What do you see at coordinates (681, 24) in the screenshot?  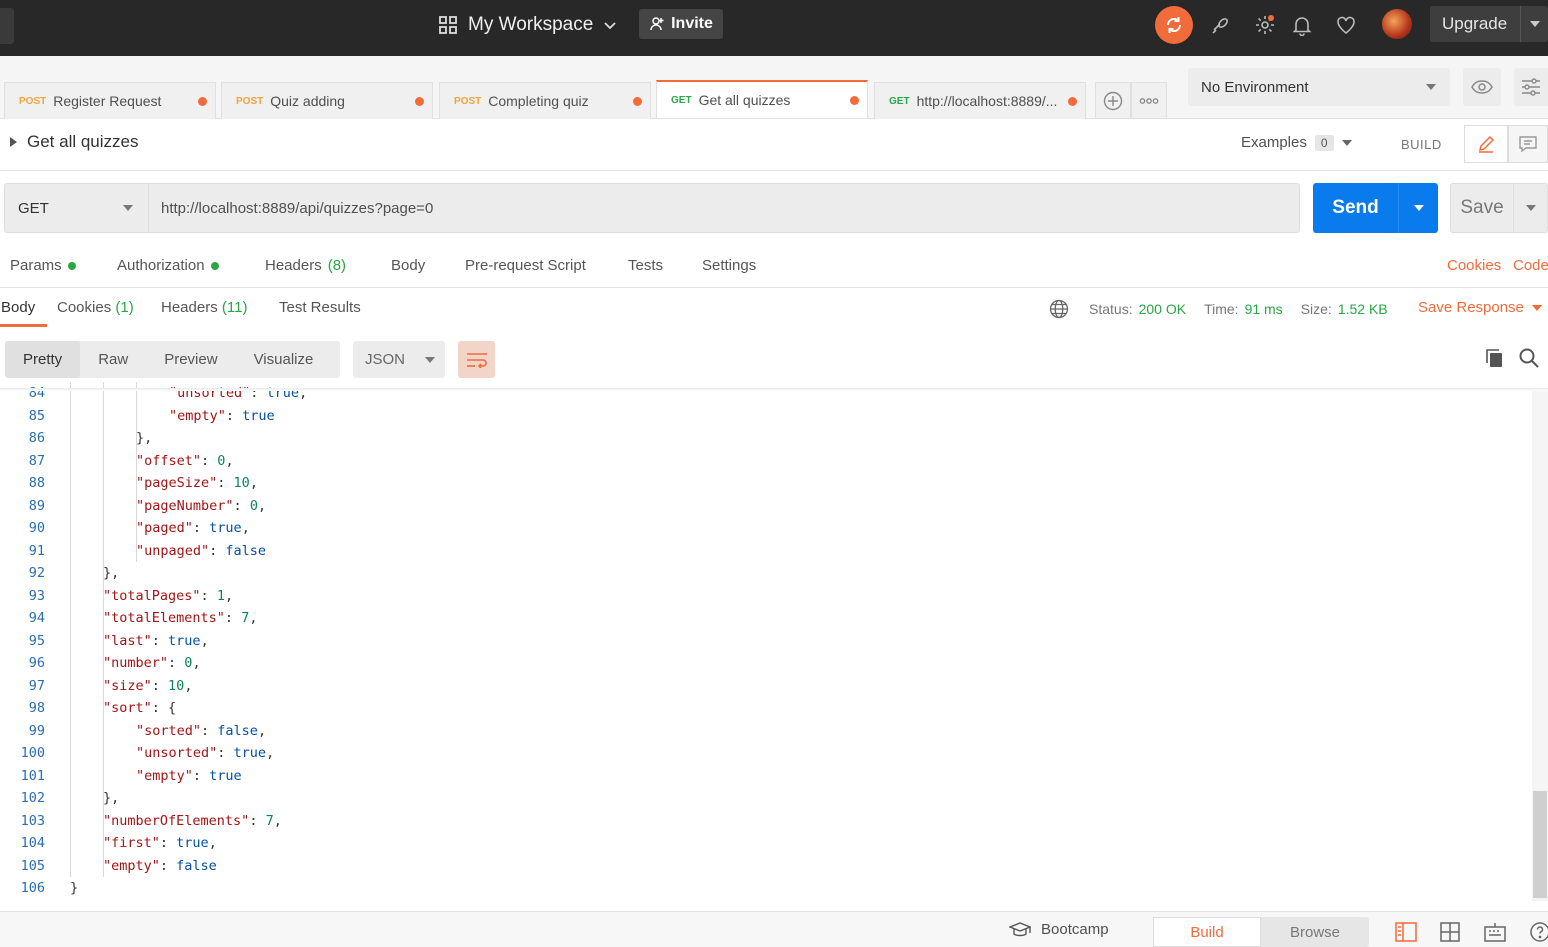 I see `invite-button: Invite` at bounding box center [681, 24].